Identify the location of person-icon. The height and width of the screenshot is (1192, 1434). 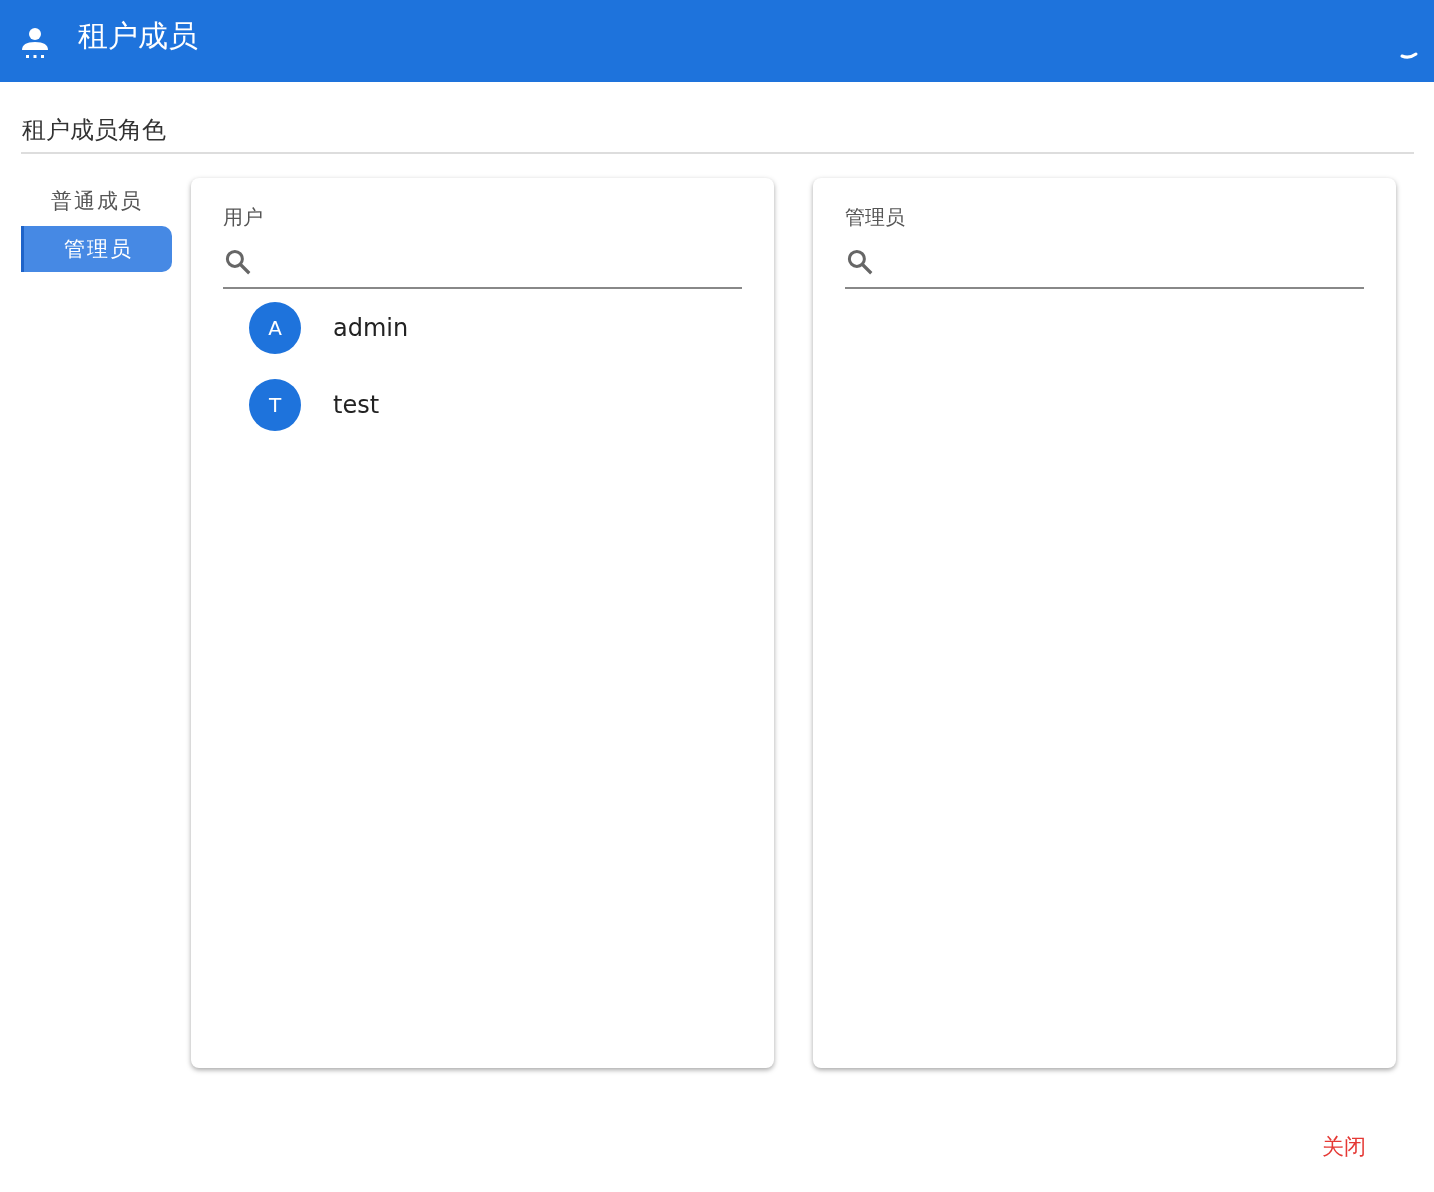
(35, 43).